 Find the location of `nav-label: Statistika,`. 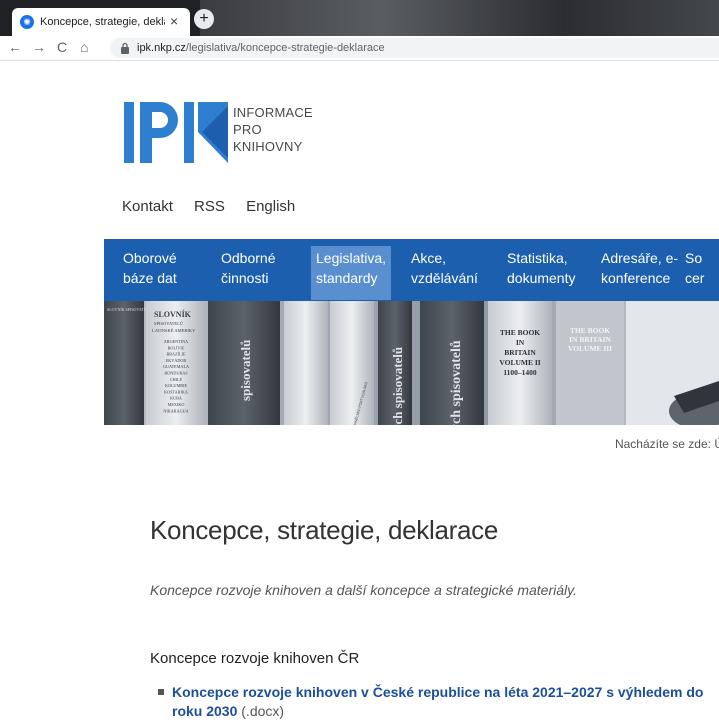

nav-label: Statistika, is located at coordinates (537, 258).